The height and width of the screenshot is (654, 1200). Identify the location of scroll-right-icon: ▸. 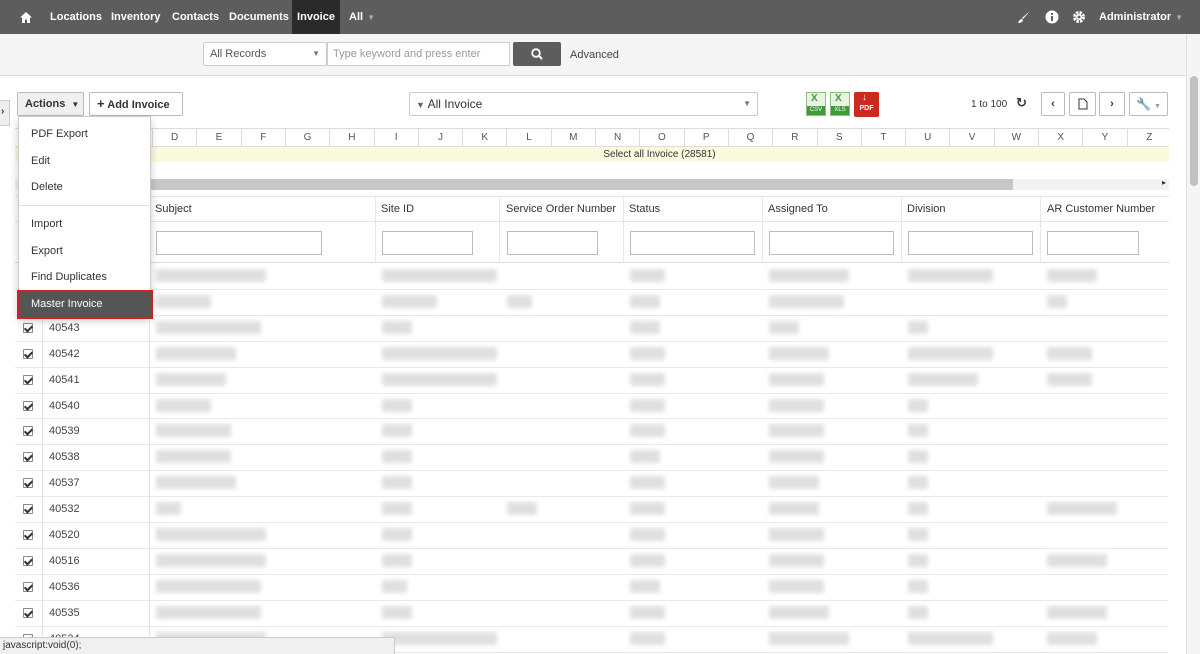
(1164, 182).